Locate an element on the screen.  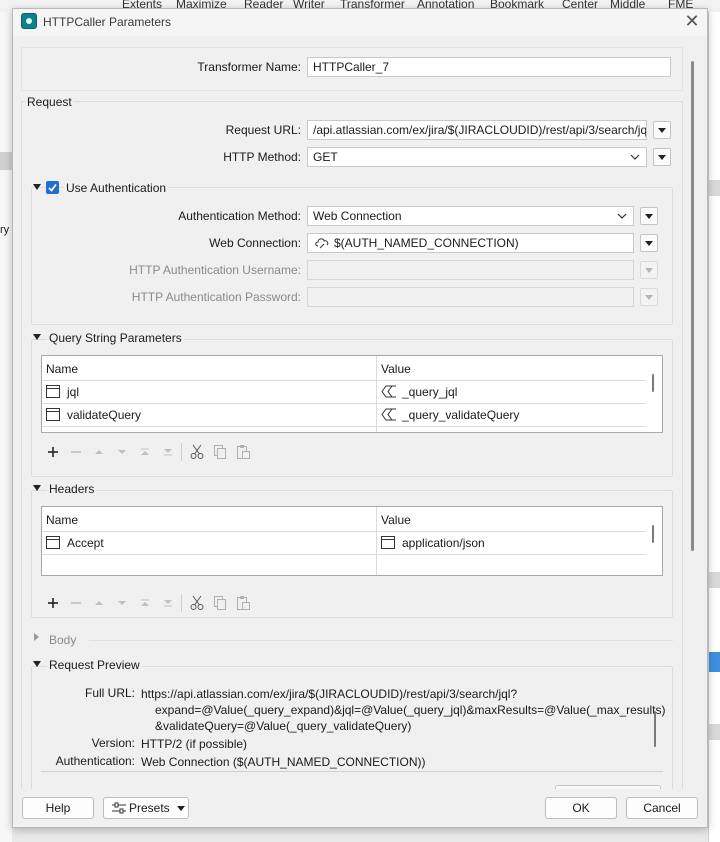
use-authentication-label: Use Authentication is located at coordinates (116, 188).